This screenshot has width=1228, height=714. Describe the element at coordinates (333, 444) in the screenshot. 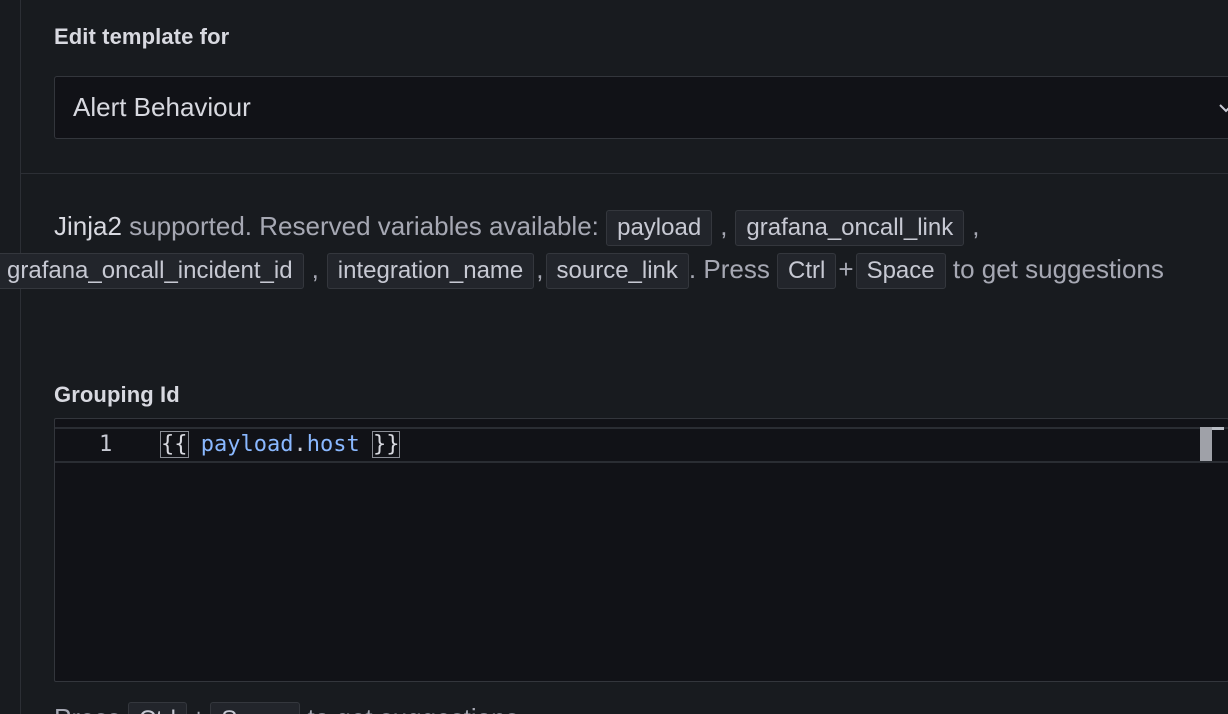

I see `code-variable-host: host` at that location.